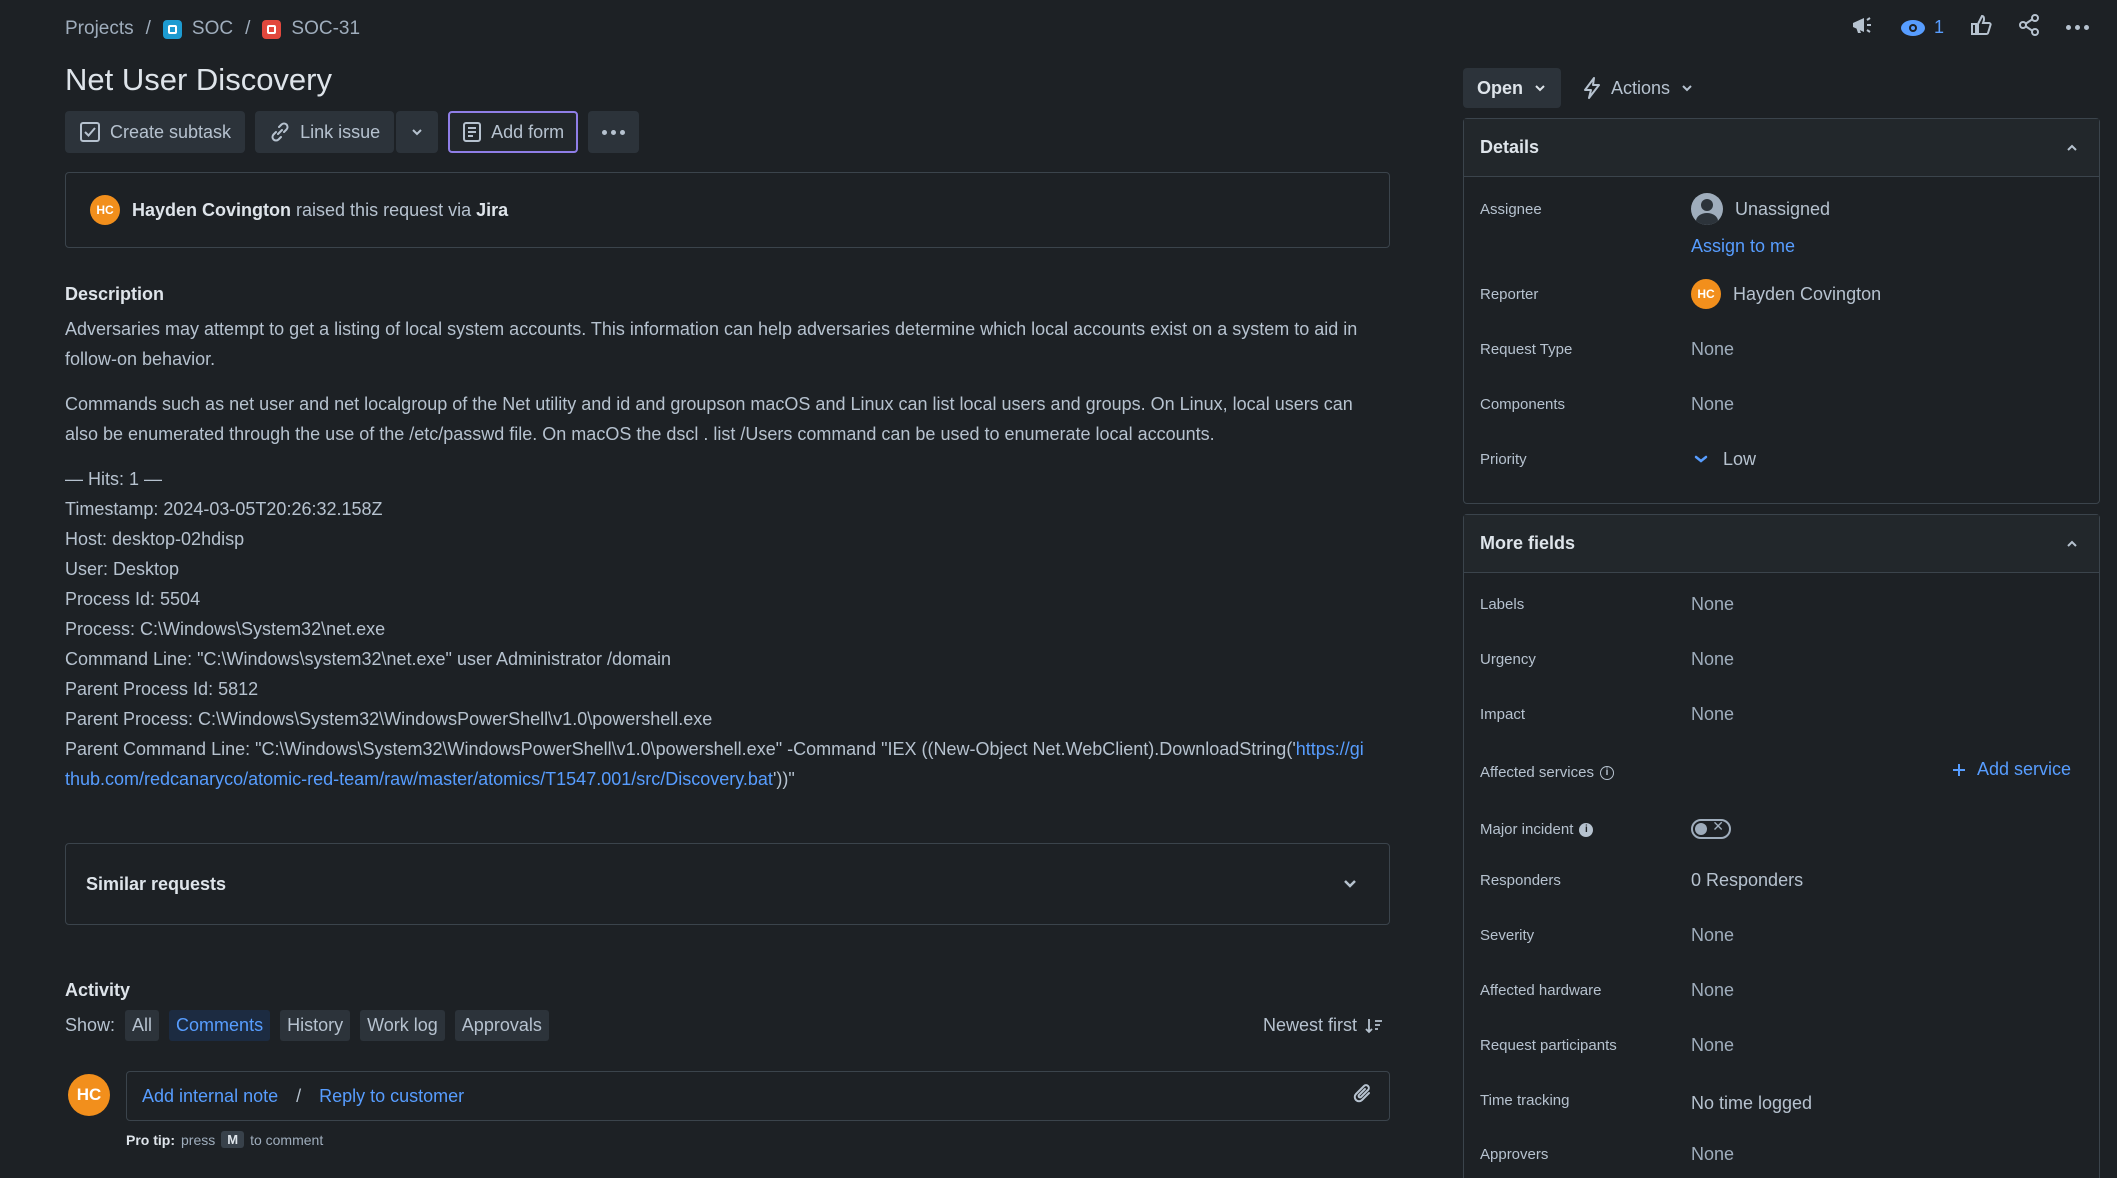 This screenshot has height=1178, width=2117. Describe the element at coordinates (1638, 88) in the screenshot. I see `actions-dropdown: Actions` at that location.